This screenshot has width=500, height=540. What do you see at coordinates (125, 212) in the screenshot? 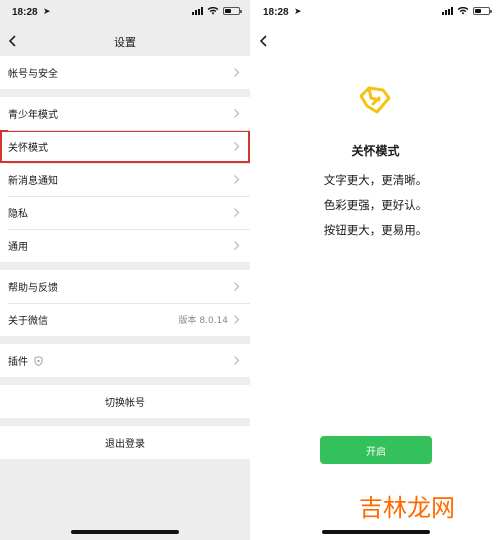
I see `settings-row-privacy: 隐私` at bounding box center [125, 212].